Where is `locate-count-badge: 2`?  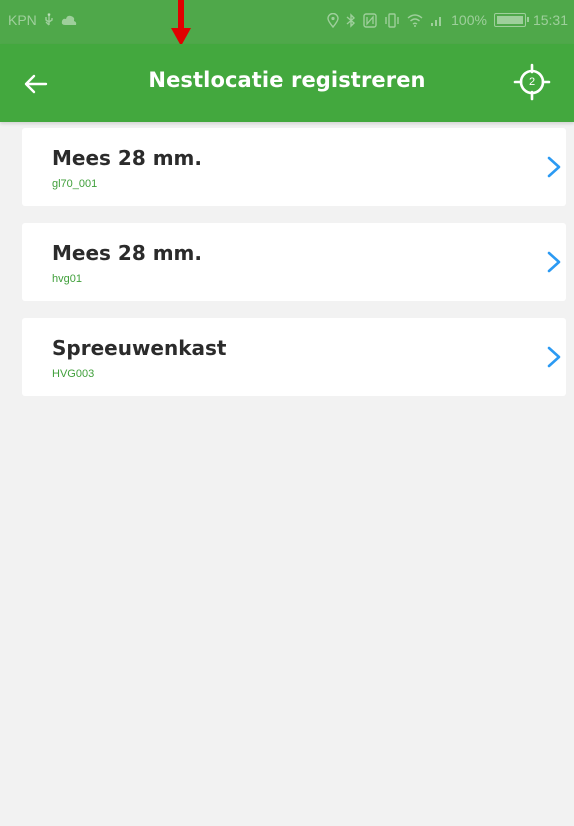
locate-count-badge: 2 is located at coordinates (532, 82).